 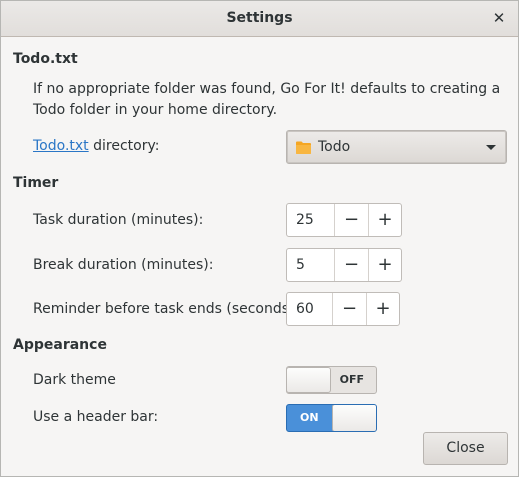 What do you see at coordinates (61, 146) in the screenshot?
I see `todo-txt-link: Todo.txt` at bounding box center [61, 146].